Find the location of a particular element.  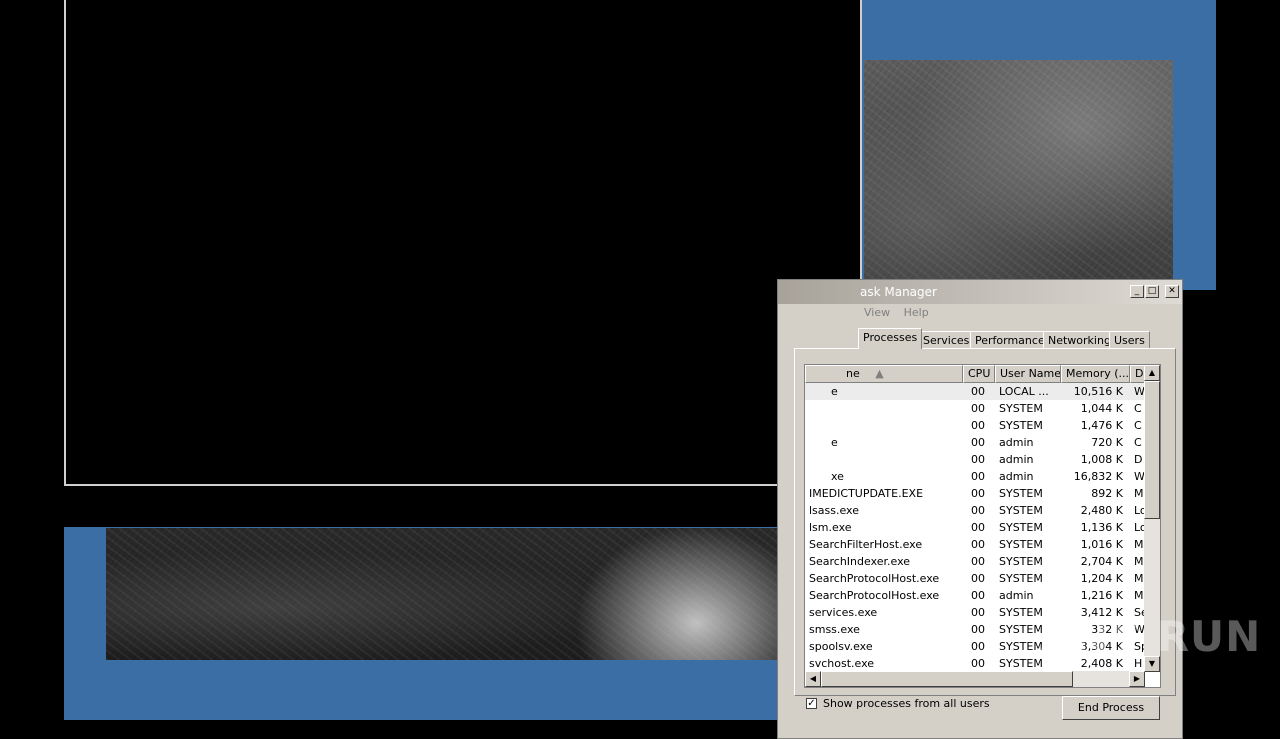

wallpaper-image-top is located at coordinates (1018, 175).